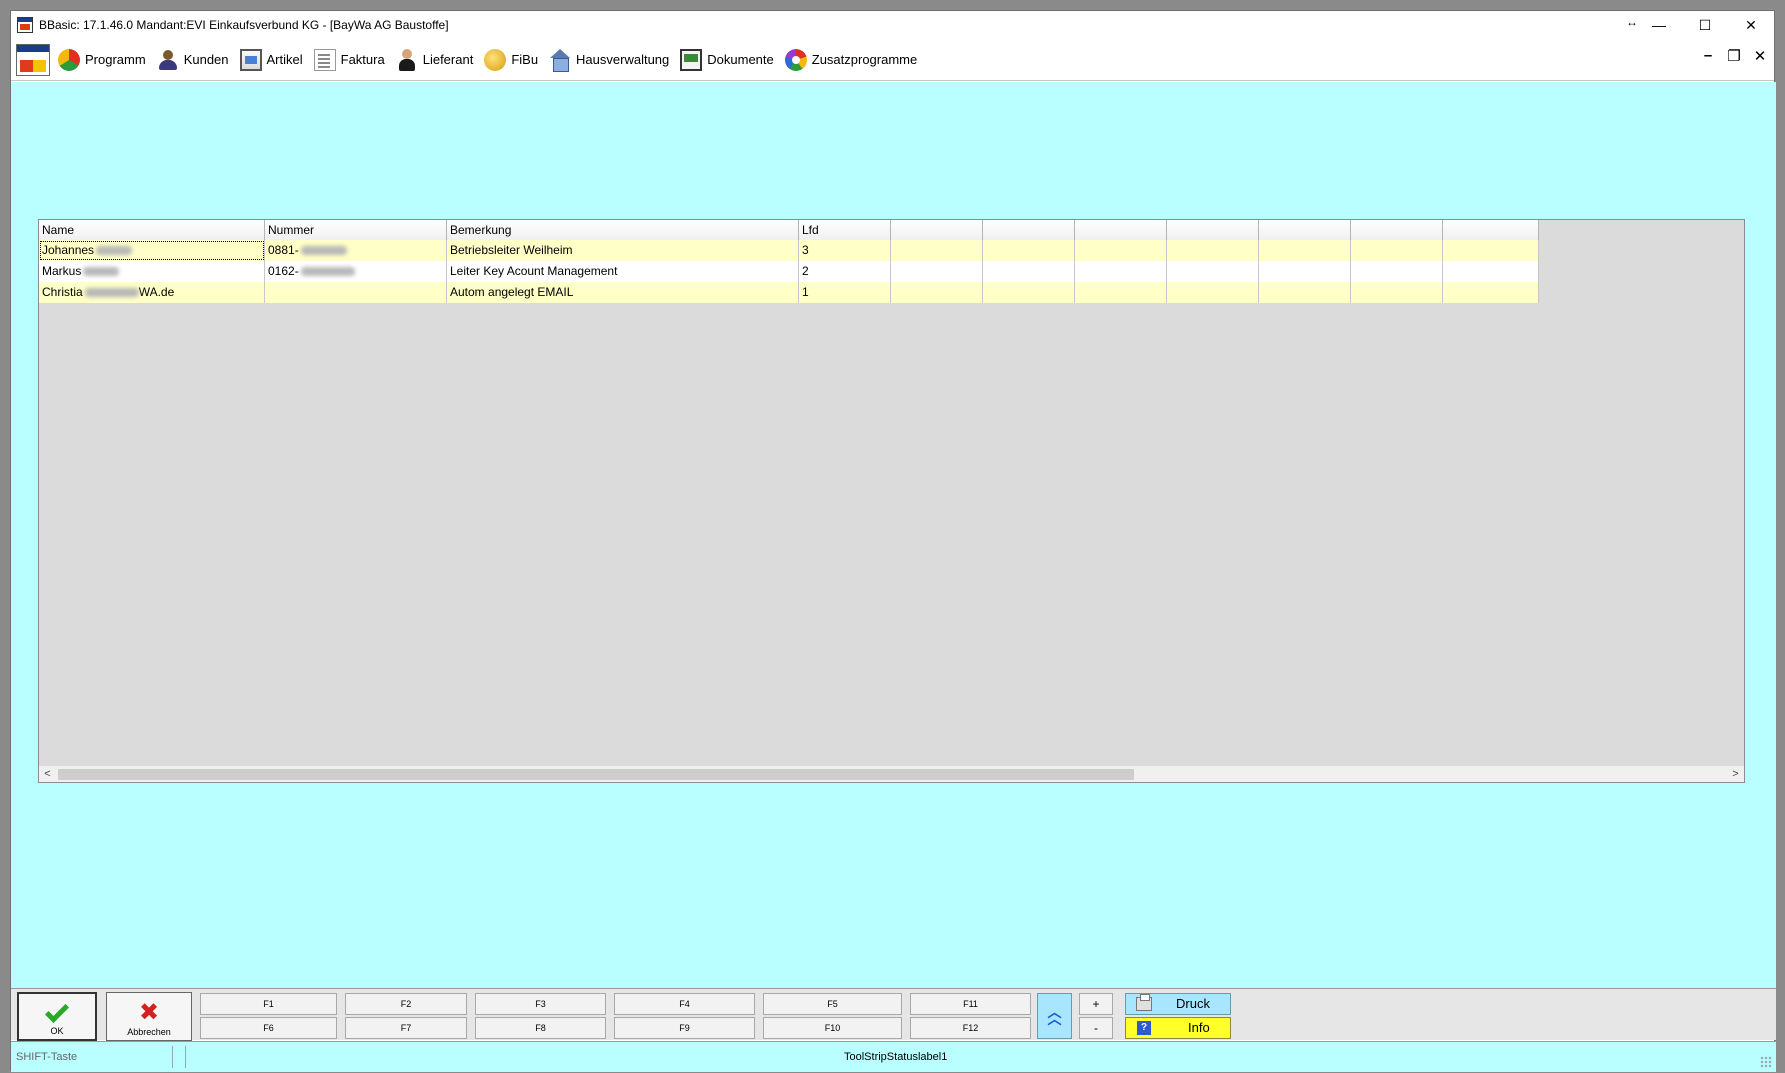 This screenshot has width=1785, height=1073. Describe the element at coordinates (115, 59) in the screenshot. I see `menu-programm-label: Programm` at that location.